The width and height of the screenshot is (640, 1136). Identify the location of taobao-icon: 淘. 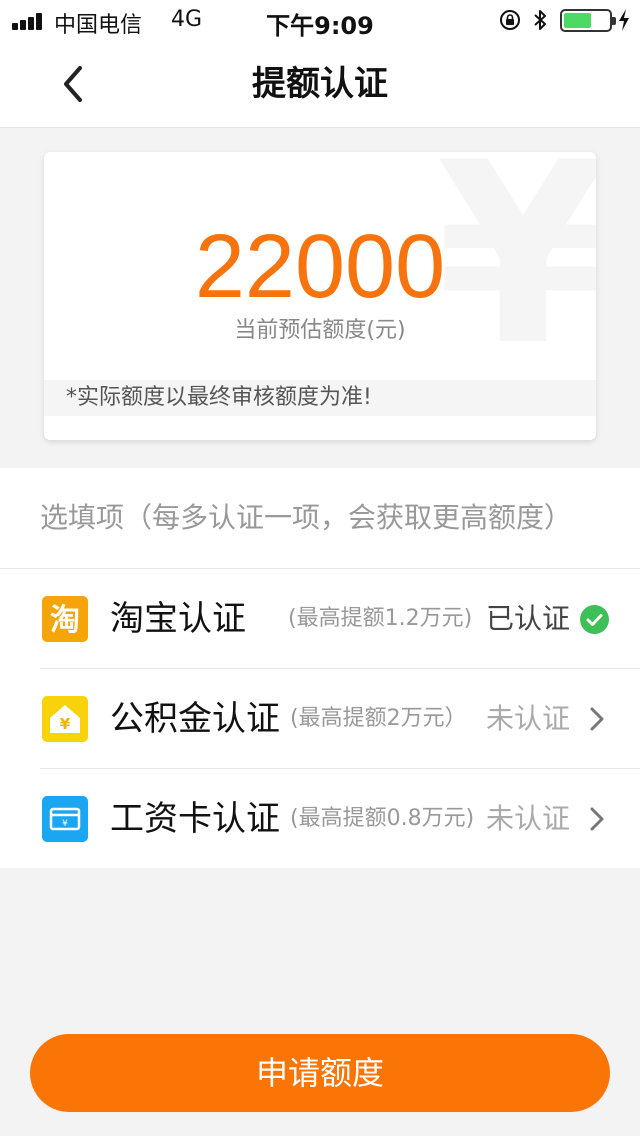
(65, 619).